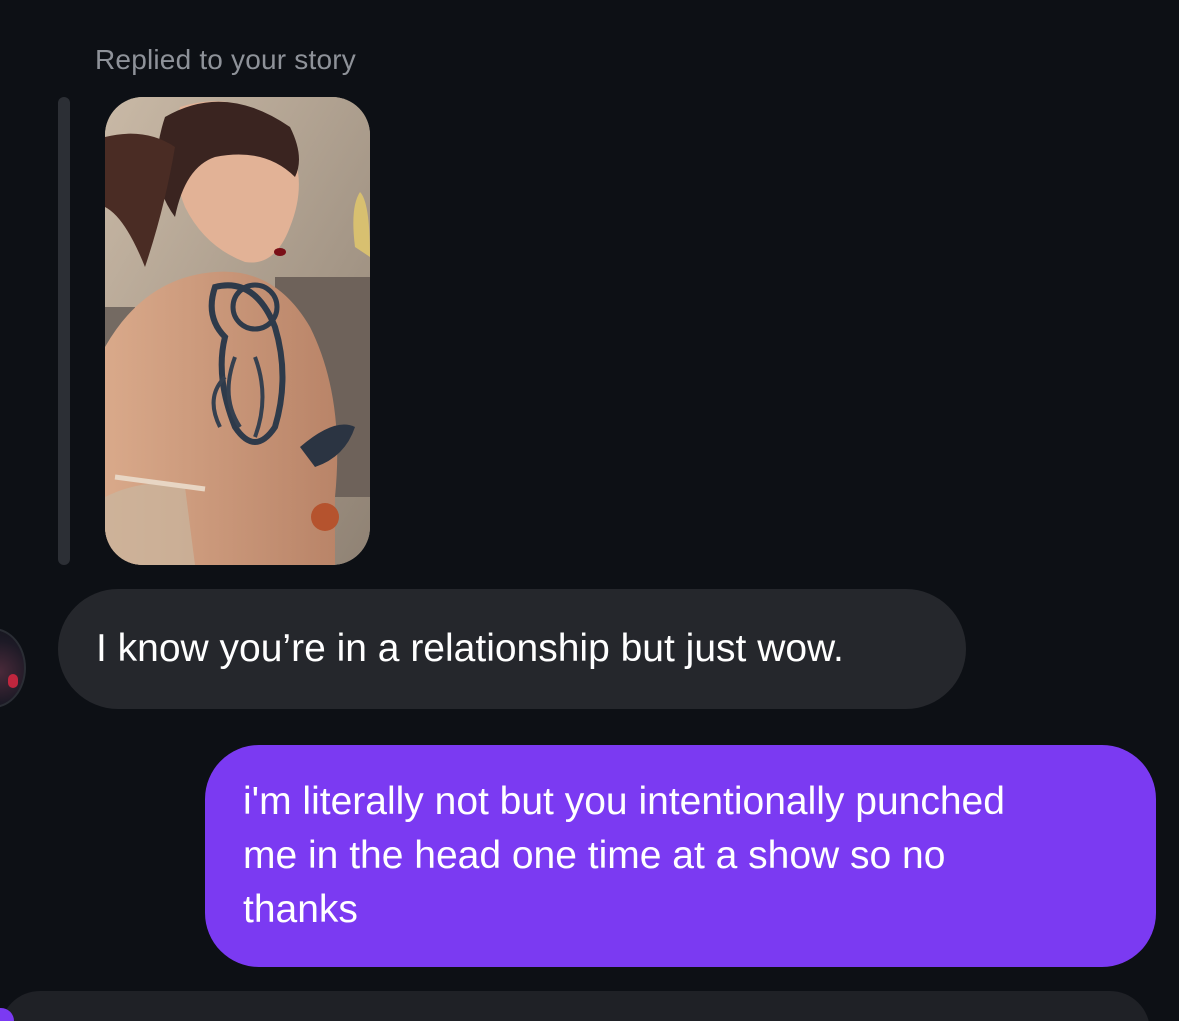 The height and width of the screenshot is (1021, 1179). I want to click on outgoing-message-line: thanks, so click(300, 909).